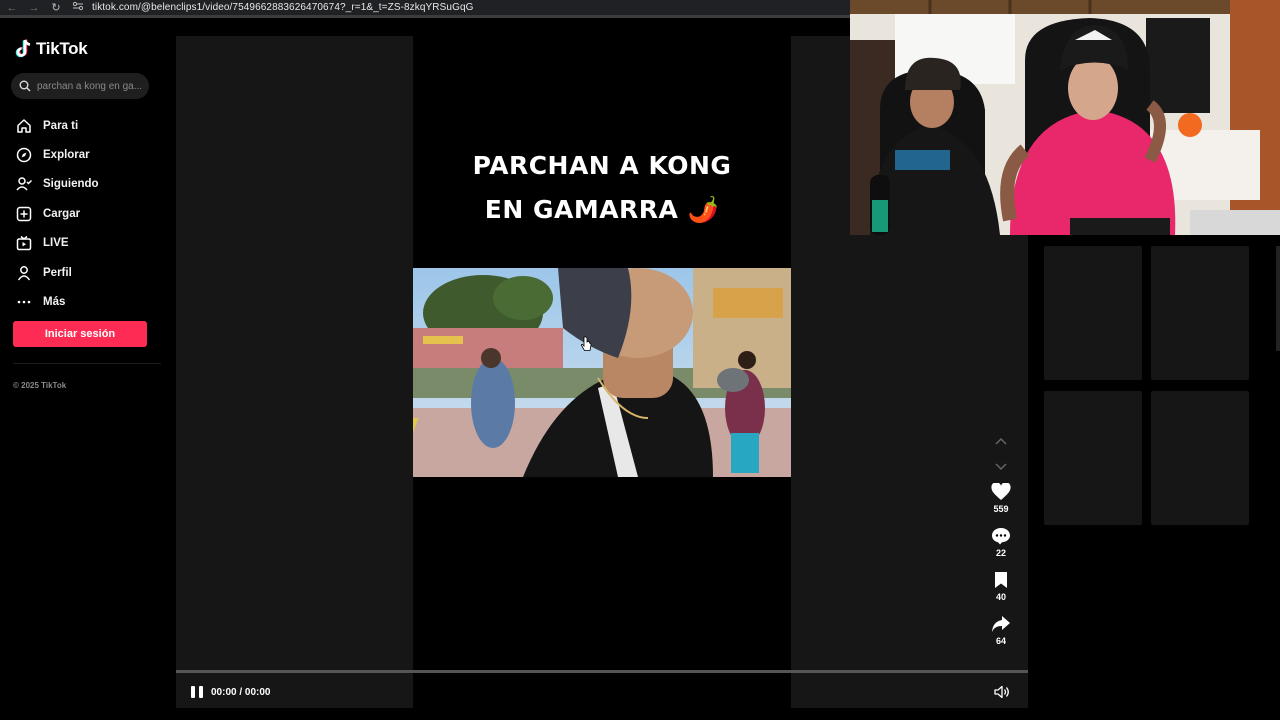  Describe the element at coordinates (586, 346) in the screenshot. I see `mouse-cursor-icon` at that location.